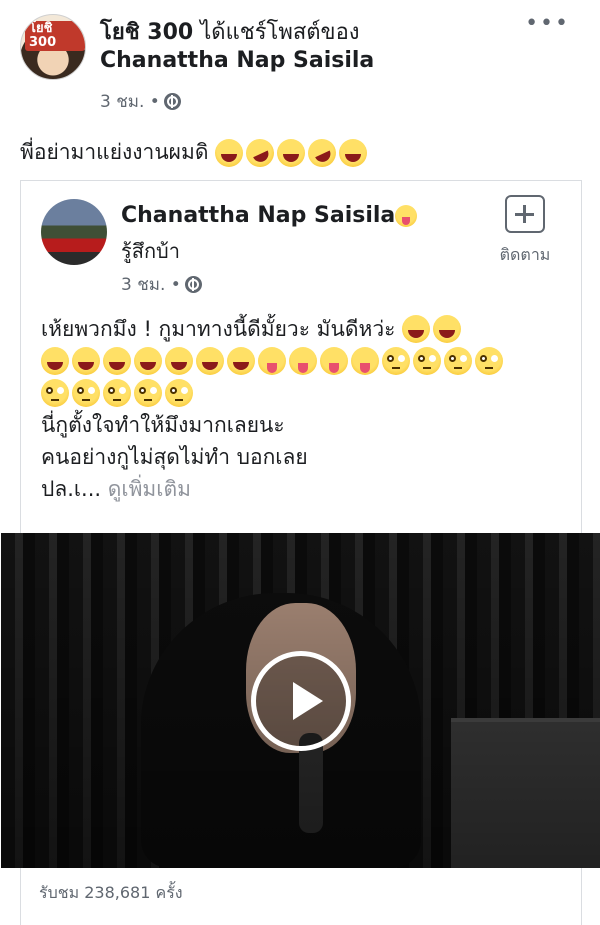  Describe the element at coordinates (258, 215) in the screenshot. I see `shared-author-name: Chanattha Nap Saisila` at that location.